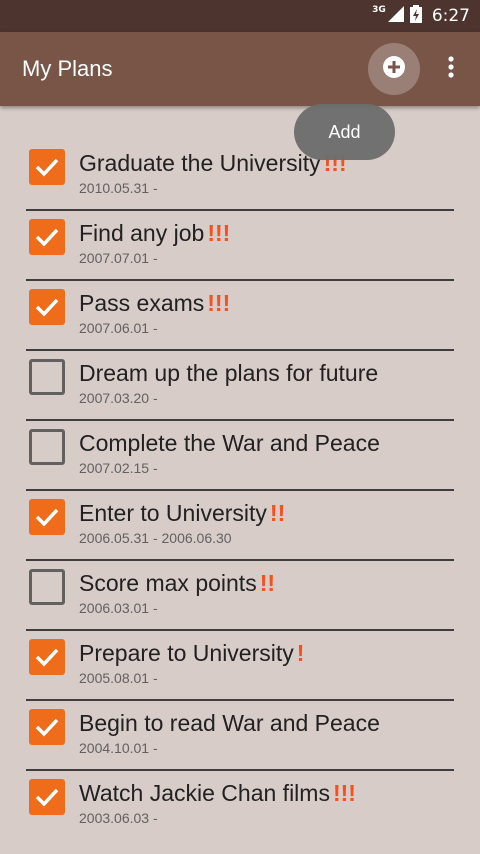 This screenshot has height=854, width=480. I want to click on plan-dates: 2007.06.01 -, so click(118, 328).